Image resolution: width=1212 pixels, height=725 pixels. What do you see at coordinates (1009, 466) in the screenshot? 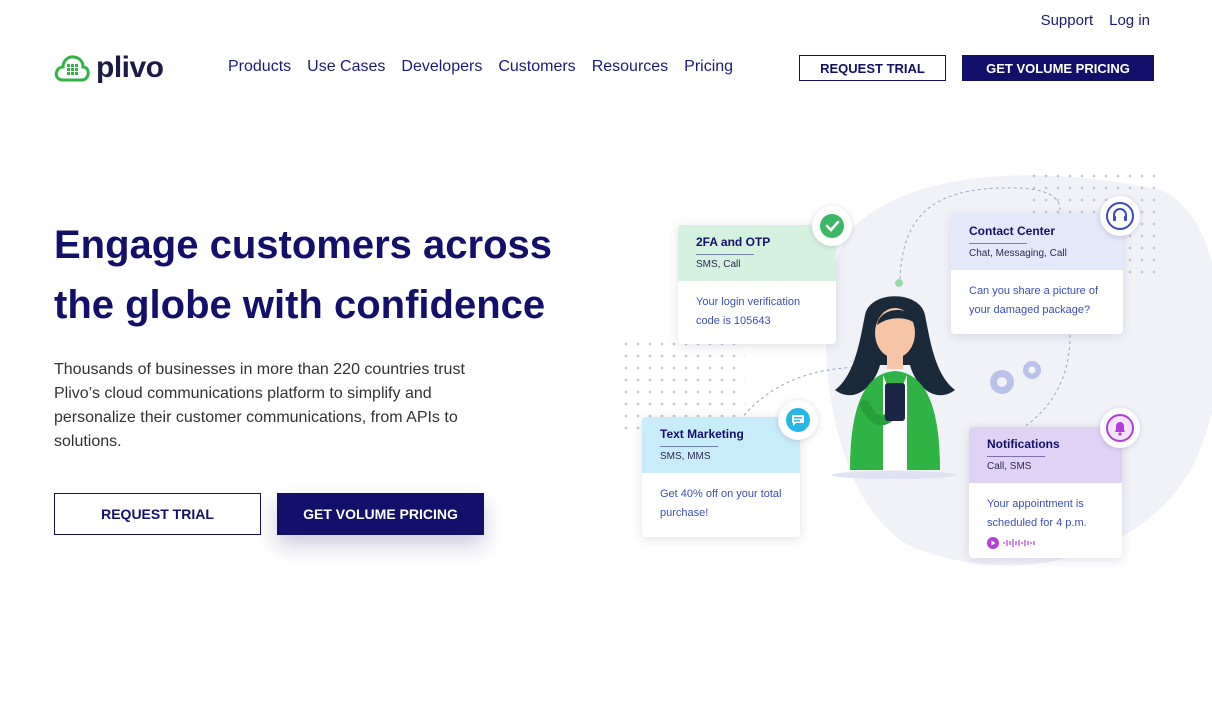
I see `card-notifications-channels: Call, SMS` at bounding box center [1009, 466].